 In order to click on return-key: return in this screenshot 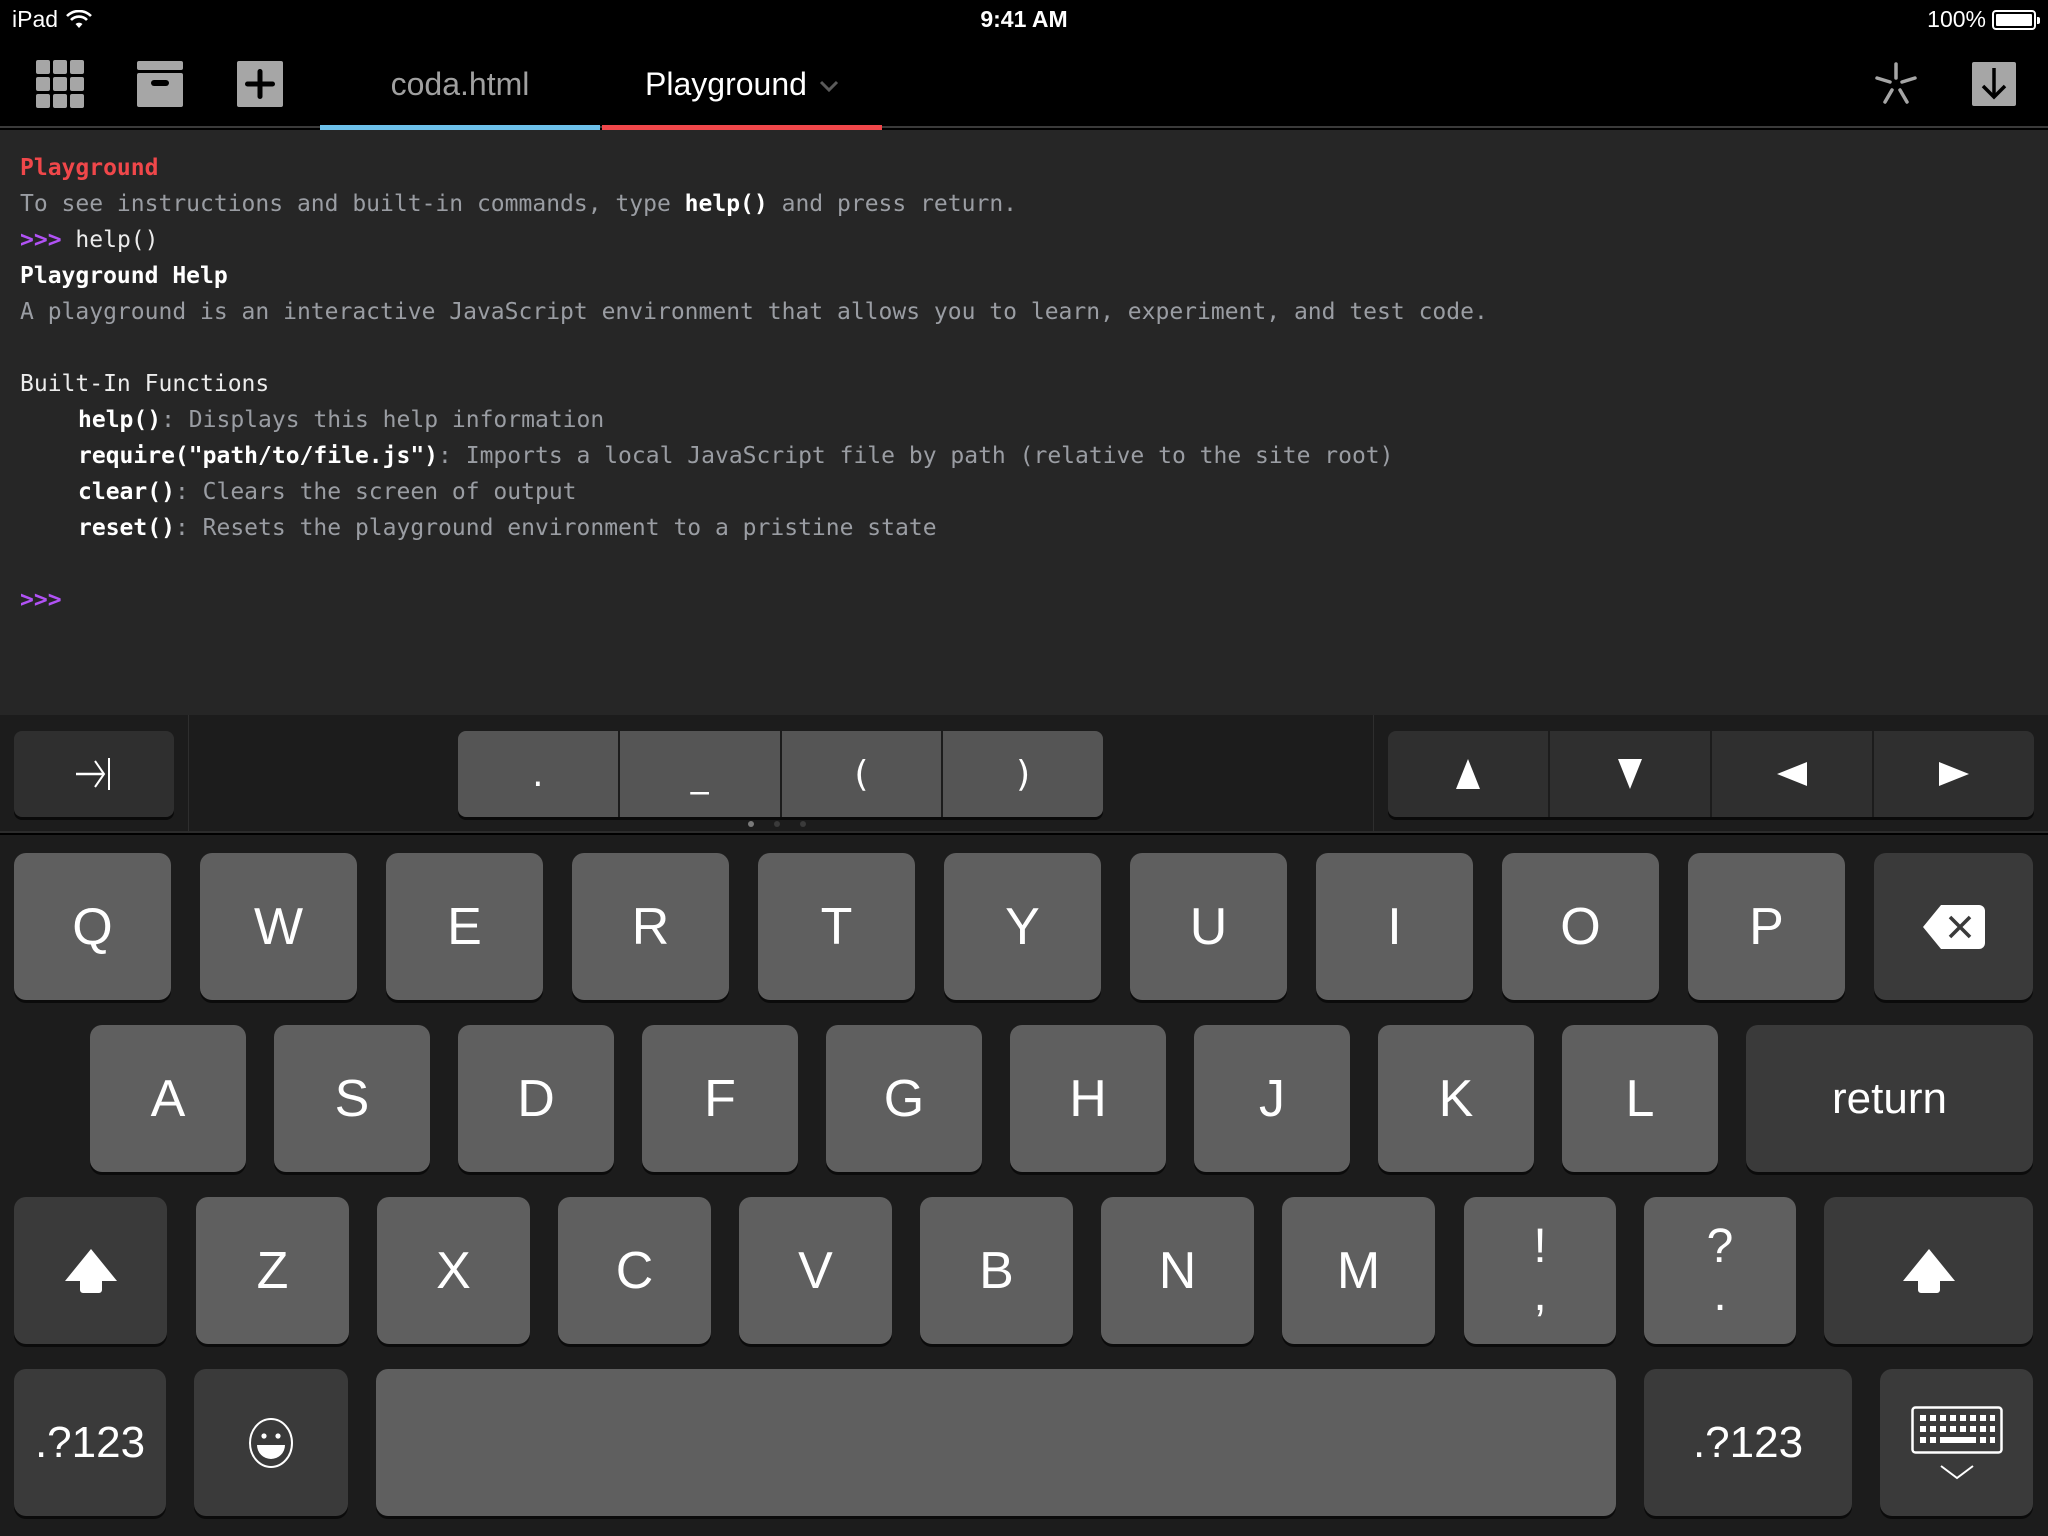, I will do `click(1889, 1098)`.